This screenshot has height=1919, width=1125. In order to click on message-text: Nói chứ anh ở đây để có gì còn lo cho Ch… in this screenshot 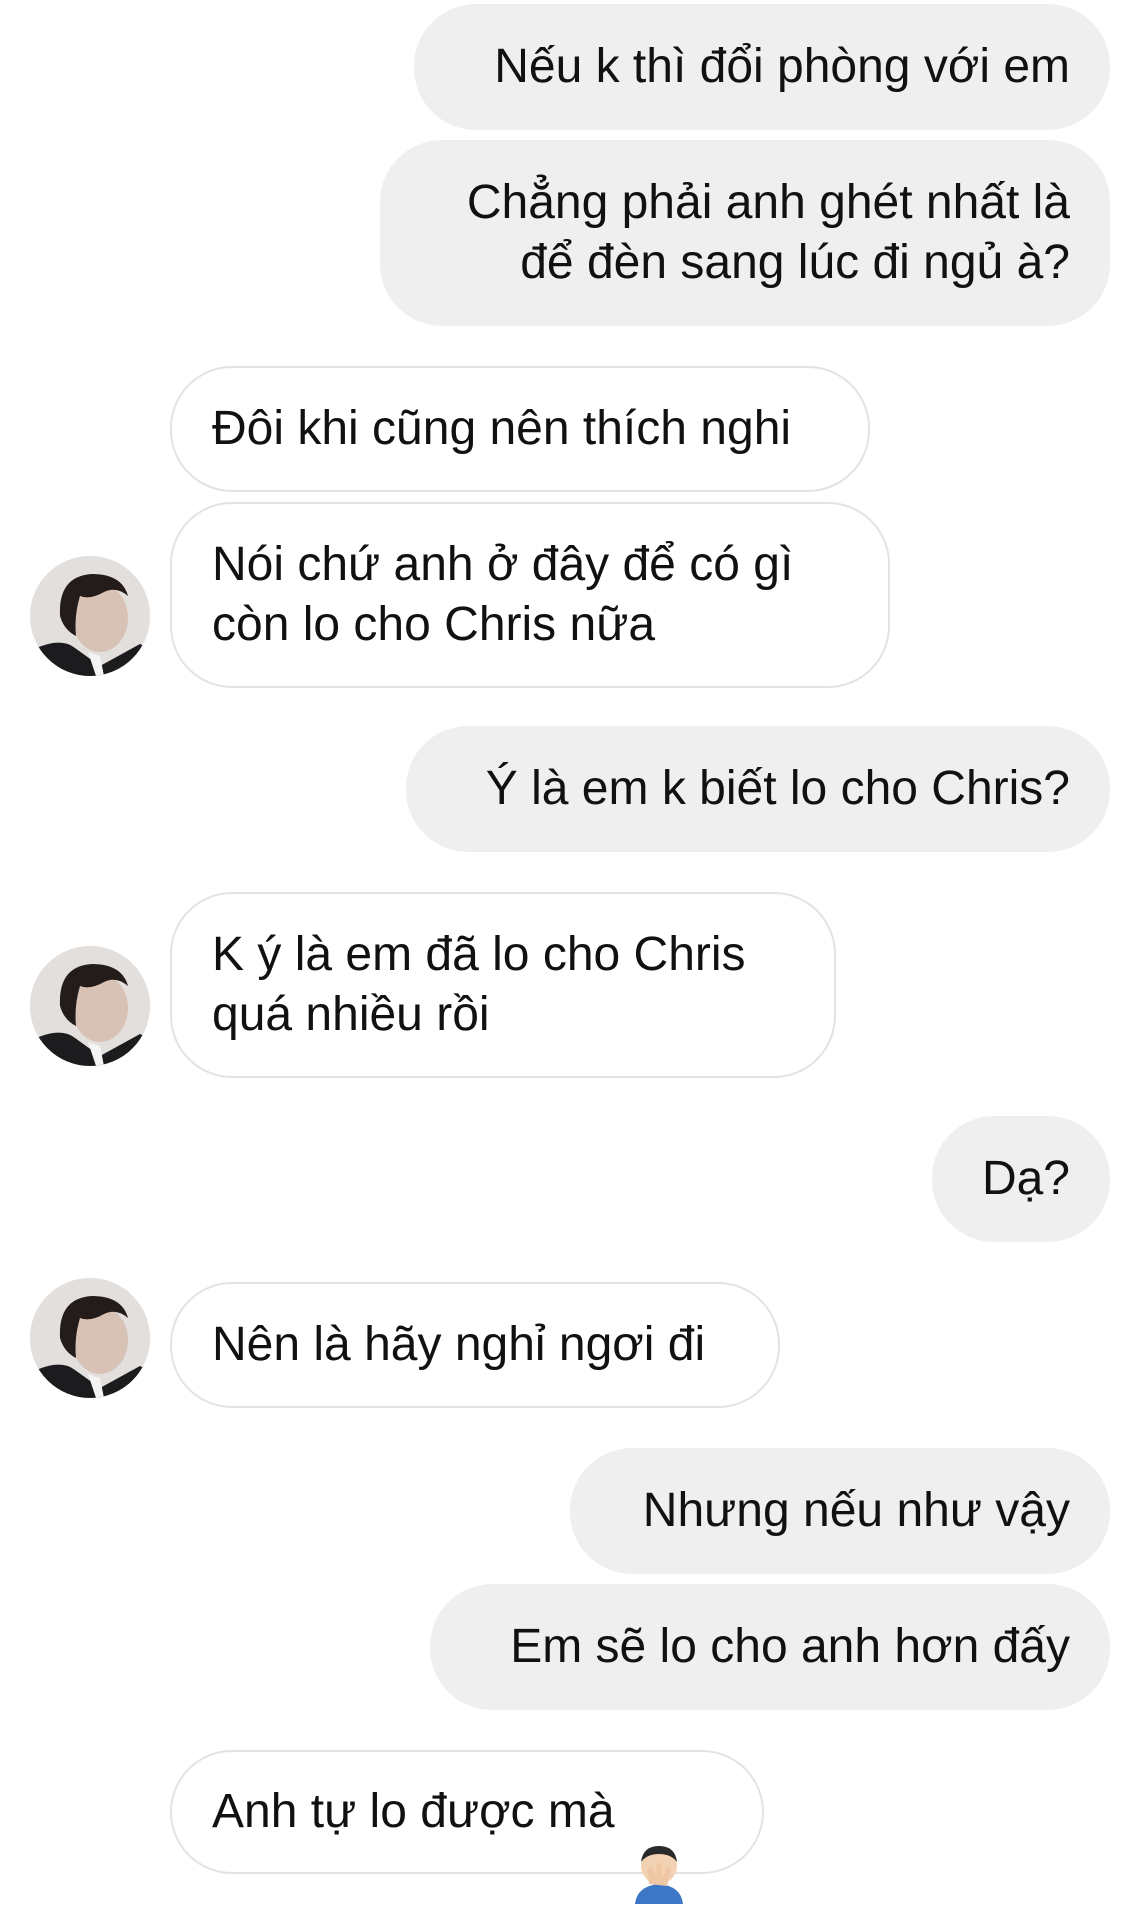, I will do `click(503, 594)`.